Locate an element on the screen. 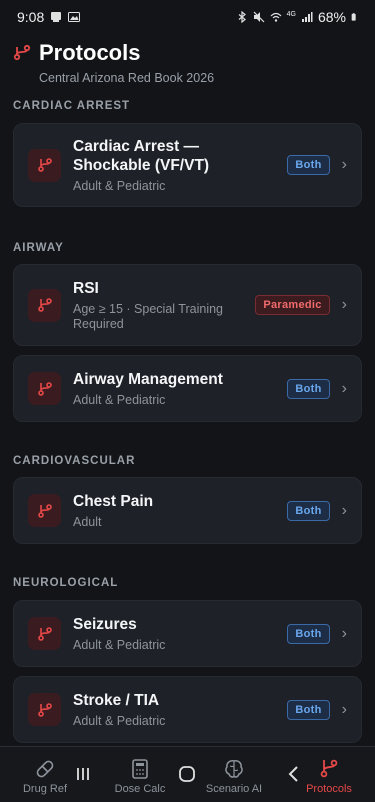  card-title: Chest Pain is located at coordinates (113, 501).